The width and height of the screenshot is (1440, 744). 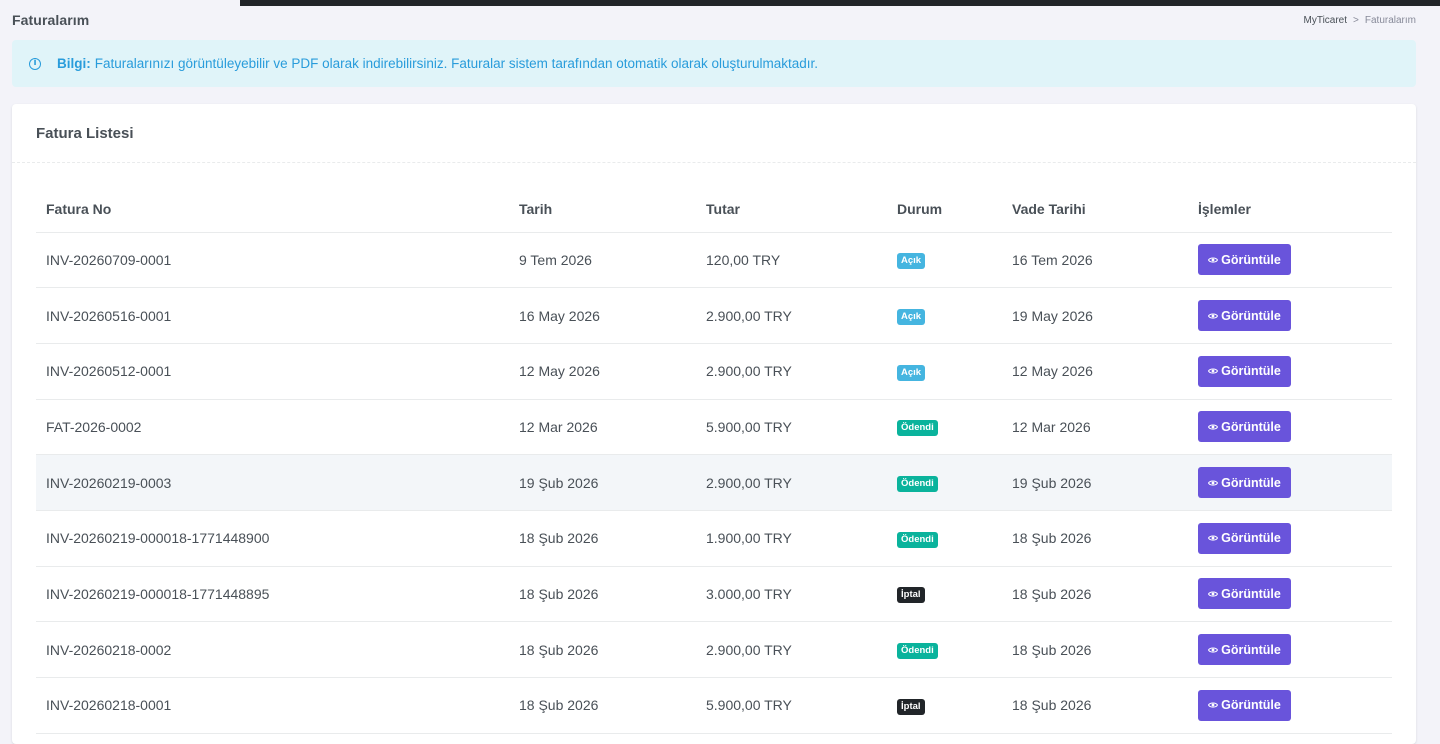 What do you see at coordinates (602, 209) in the screenshot?
I see `column-header-date: Tarih` at bounding box center [602, 209].